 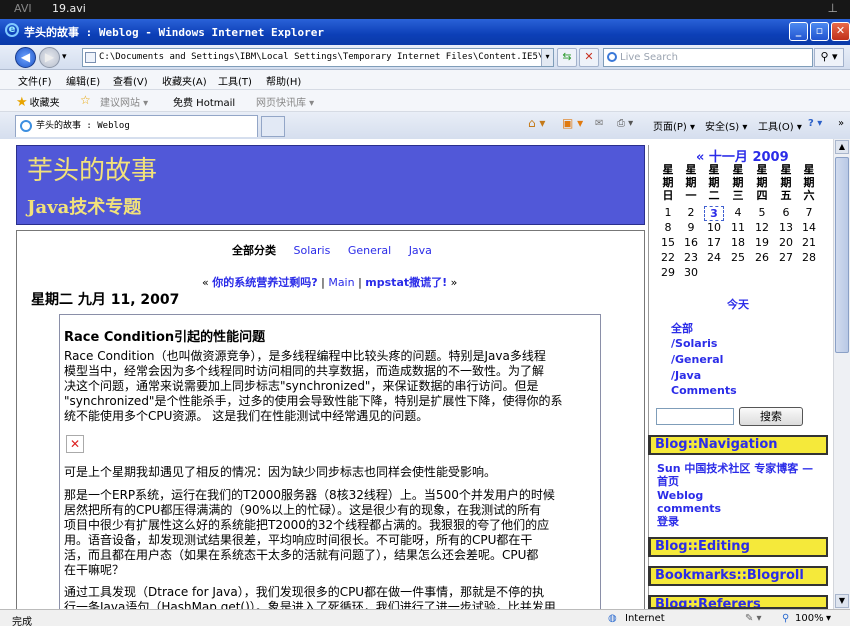 What do you see at coordinates (726, 125) in the screenshot?
I see `safety-menu: 安全(S) ▾` at bounding box center [726, 125].